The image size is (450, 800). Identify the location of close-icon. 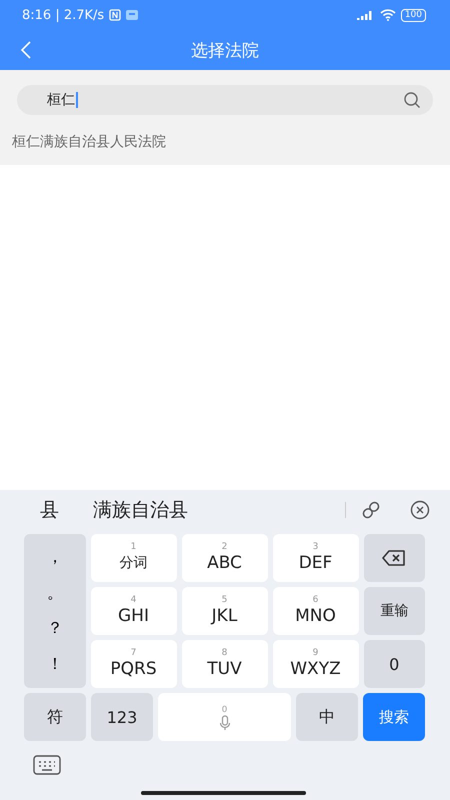
(420, 510).